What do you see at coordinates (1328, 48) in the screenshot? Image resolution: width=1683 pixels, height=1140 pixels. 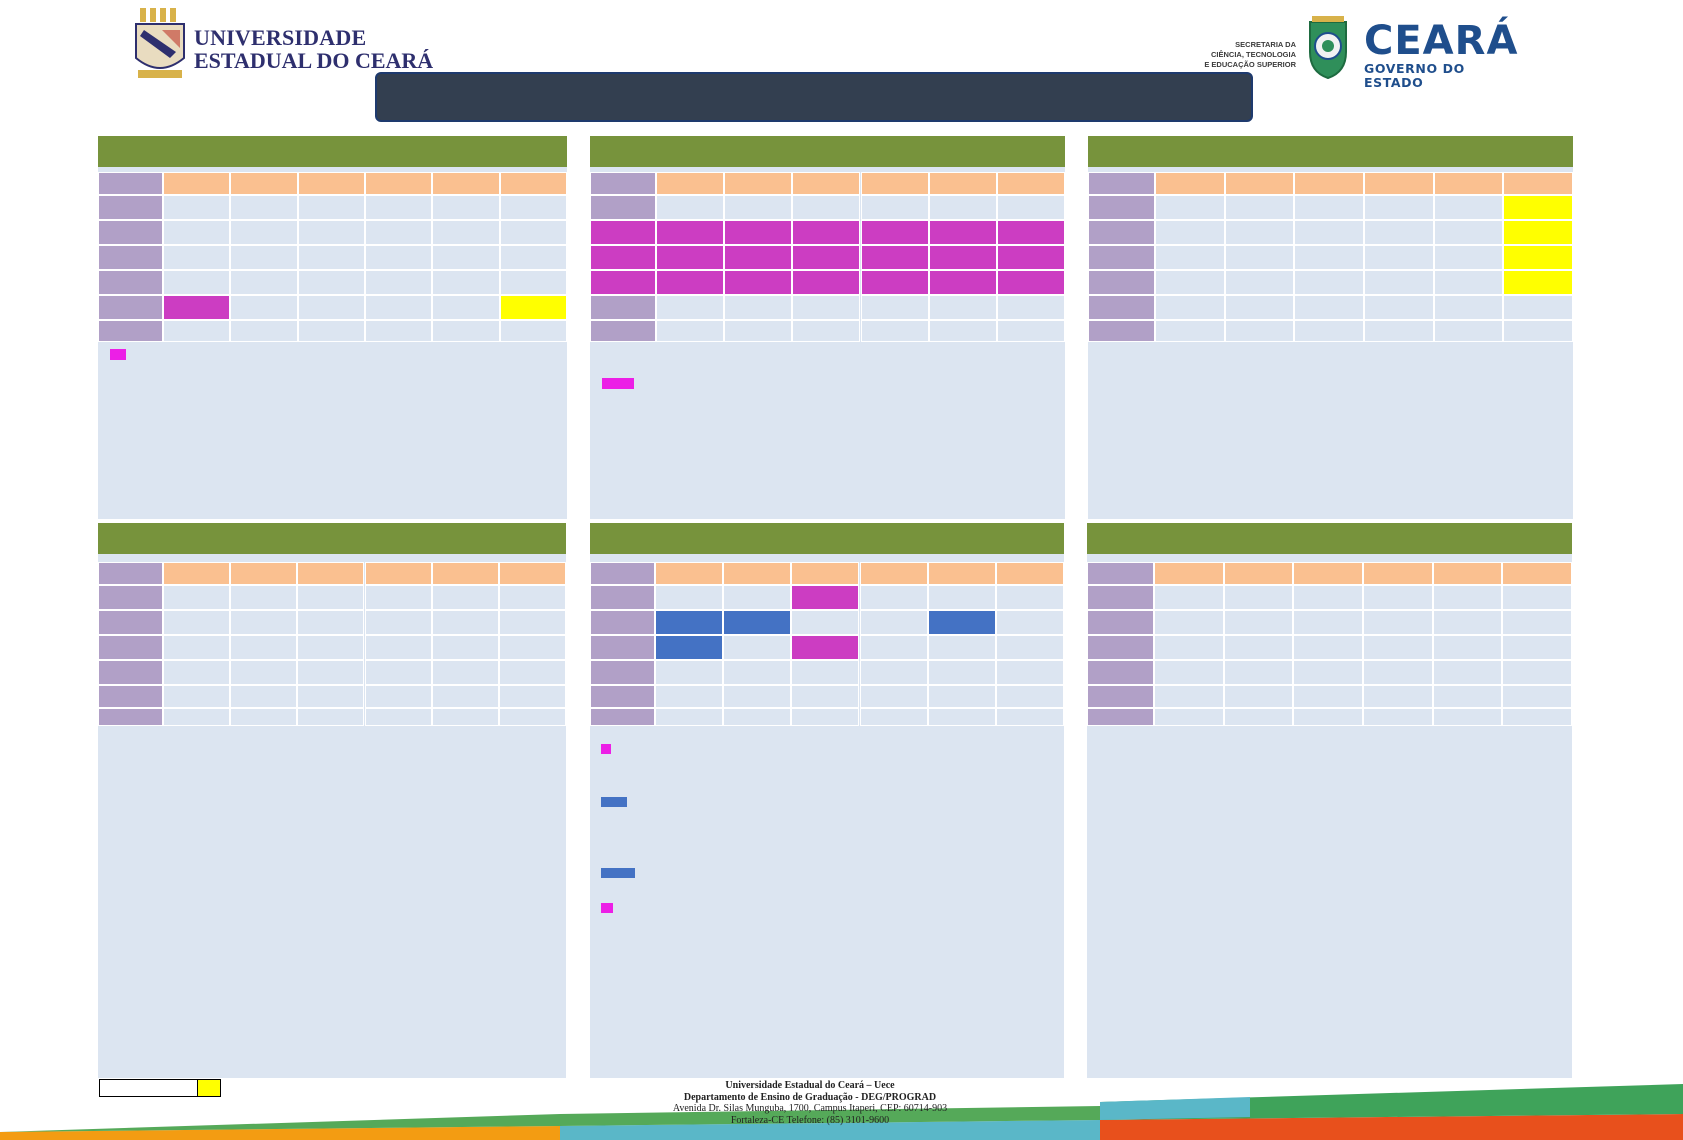 I see `ceara-coat-of-arms-icon` at bounding box center [1328, 48].